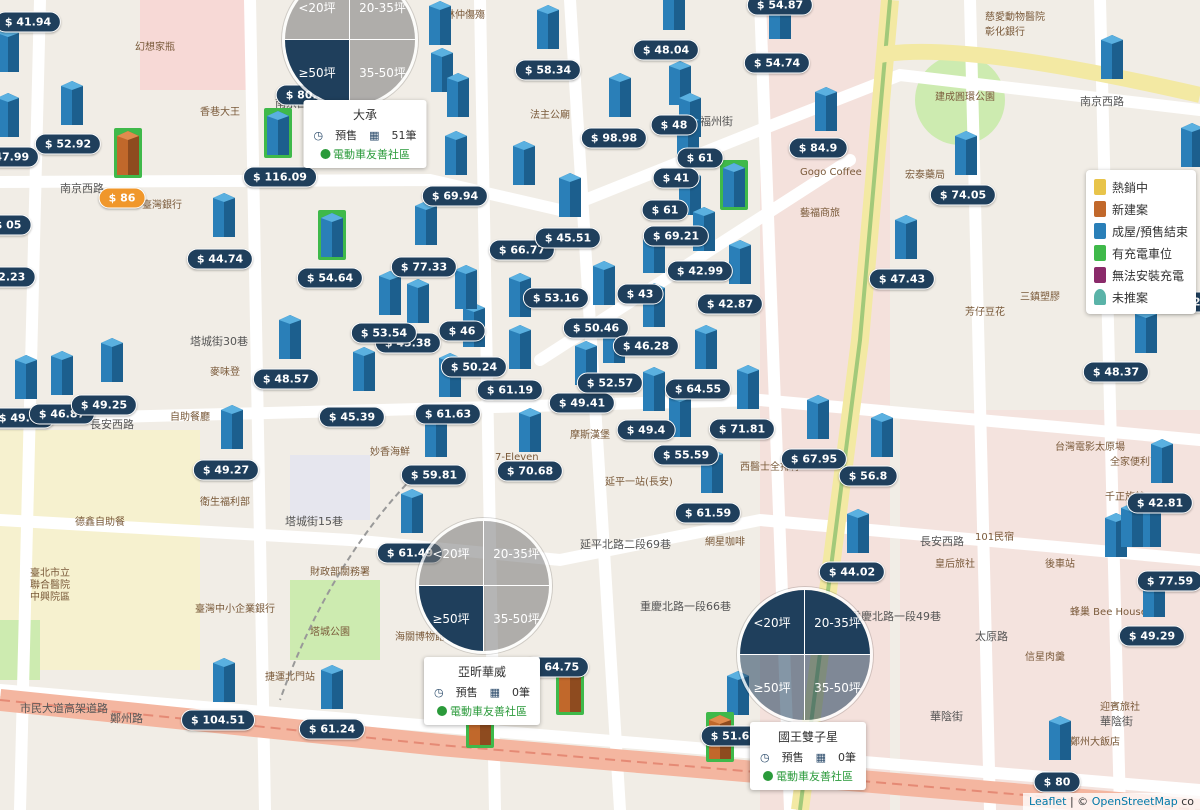 This screenshot has height=810, width=1200. Describe the element at coordinates (772, 622) in the screenshot. I see `cluster-quadrant-under-20: <20坪` at that location.